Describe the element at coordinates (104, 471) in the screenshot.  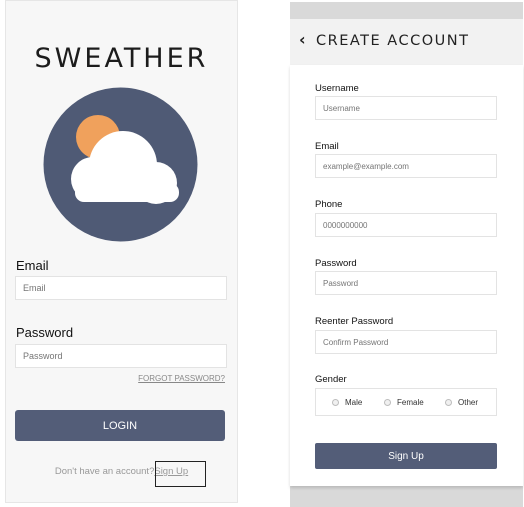
I see `no-account-text: Don't have an account?` at that location.